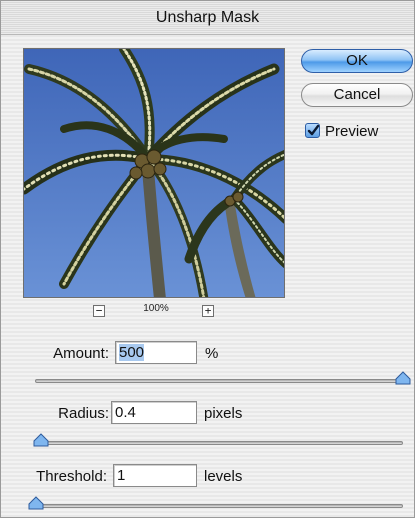 The image size is (415, 518). Describe the element at coordinates (156, 352) in the screenshot. I see `amount-field: 500` at that location.